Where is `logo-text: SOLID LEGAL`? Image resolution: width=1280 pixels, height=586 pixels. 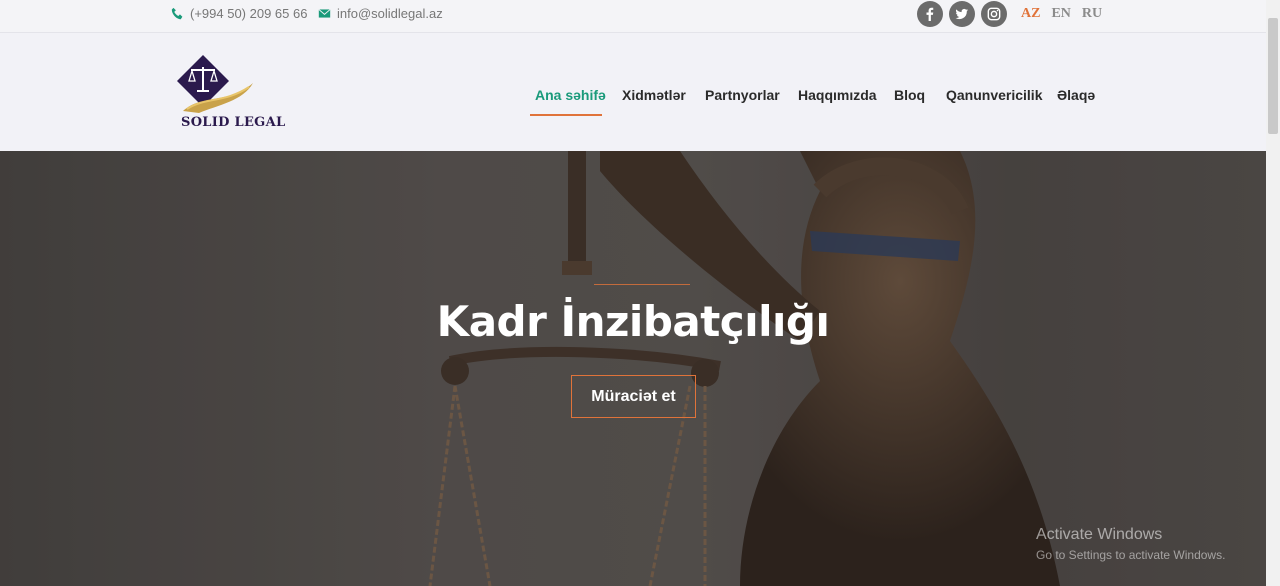
logo-text: SOLID LEGAL is located at coordinates (233, 122).